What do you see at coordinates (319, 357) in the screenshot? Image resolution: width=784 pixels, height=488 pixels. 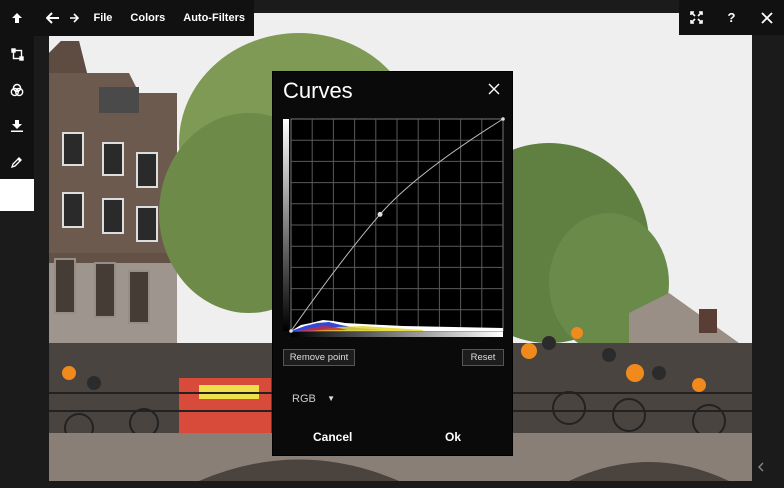 I see `remove-point-button: Remove point` at bounding box center [319, 357].